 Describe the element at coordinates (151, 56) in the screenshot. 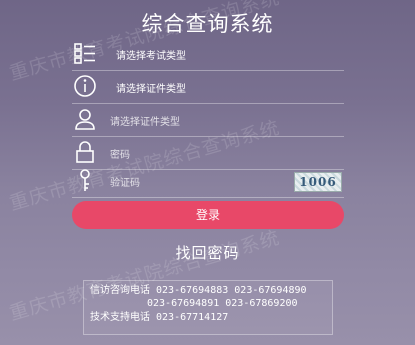

I see `exam-type-label: 请选择考试类型` at that location.